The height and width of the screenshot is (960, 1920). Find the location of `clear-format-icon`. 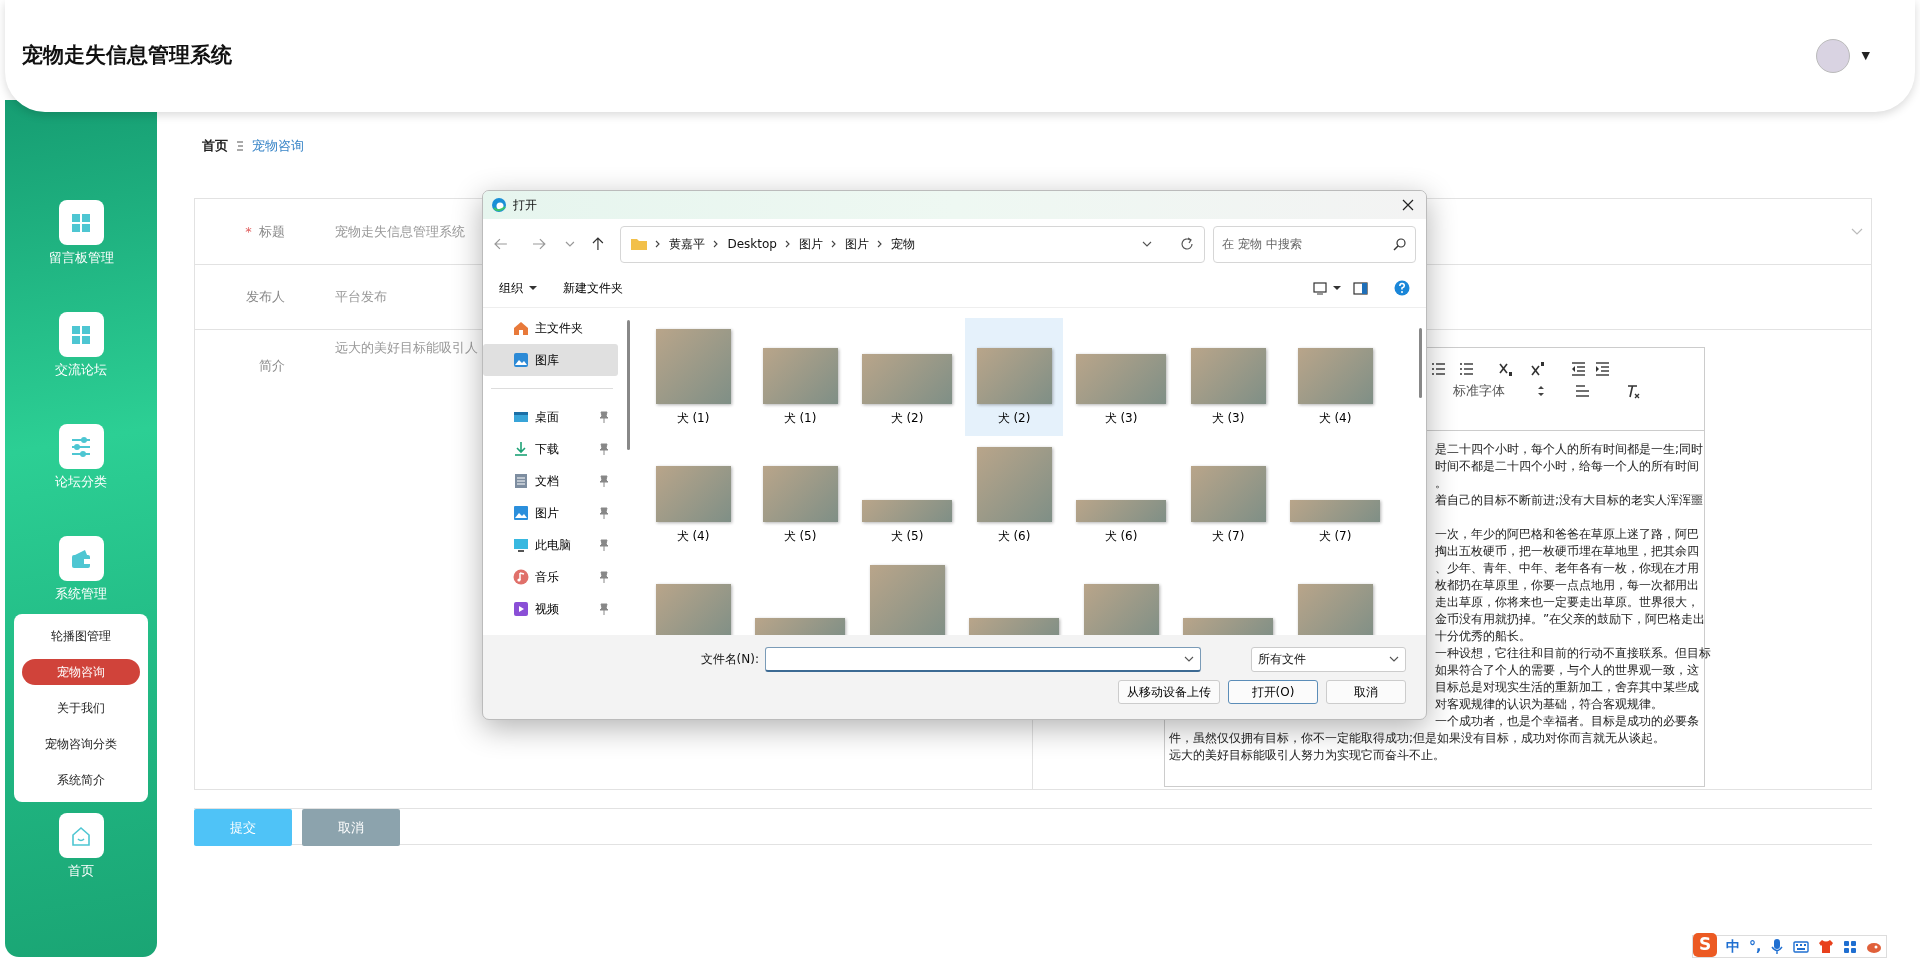

clear-format-icon is located at coordinates (1632, 391).